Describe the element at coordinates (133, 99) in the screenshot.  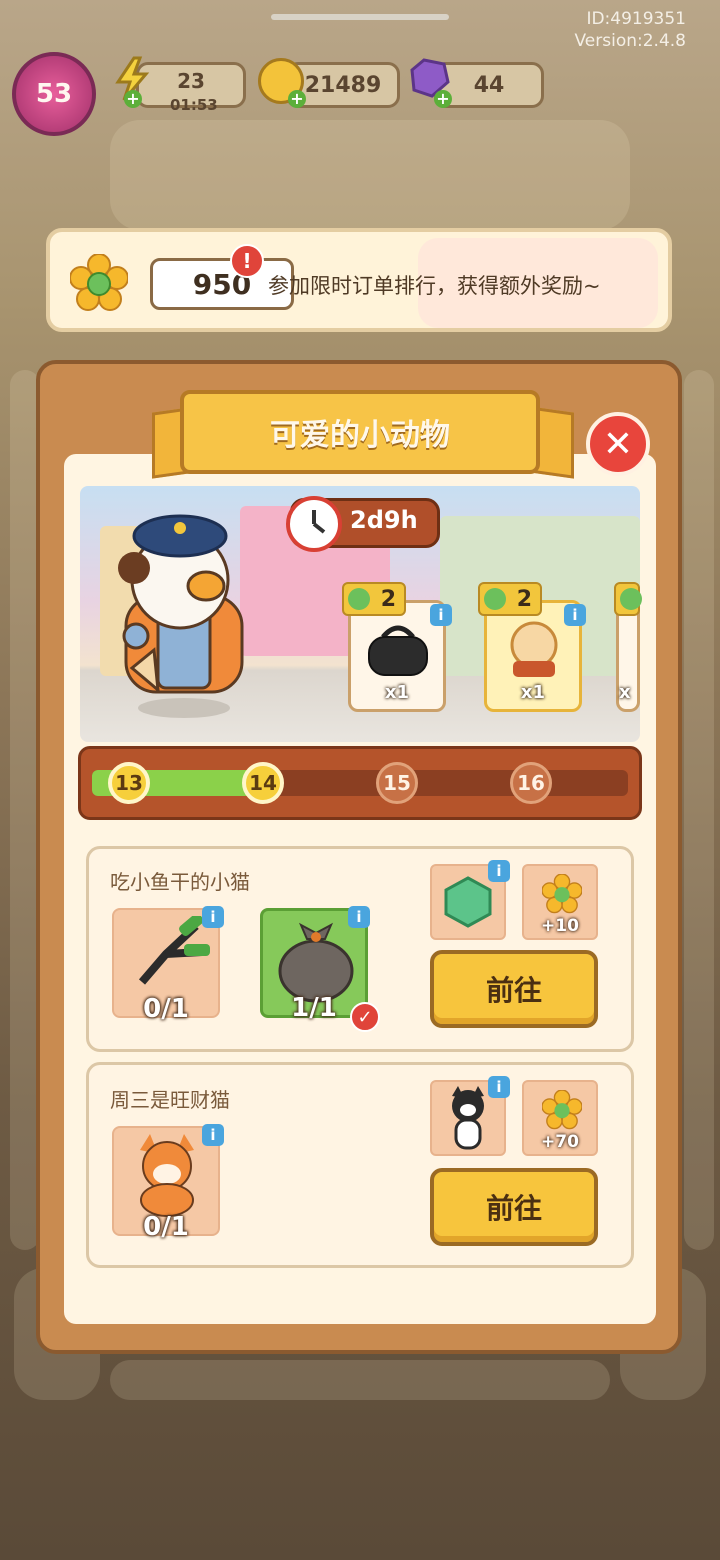
I see `add-energy-button: +` at that location.